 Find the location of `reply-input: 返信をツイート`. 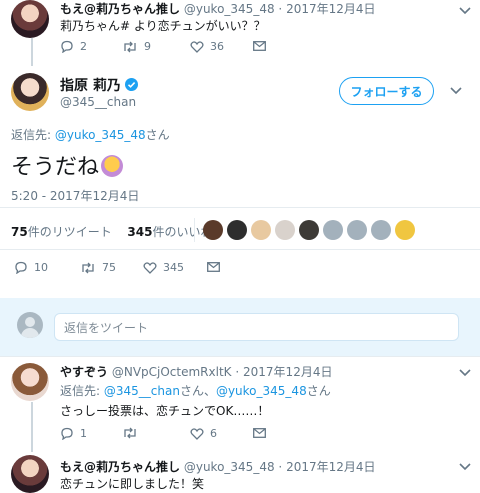

reply-input: 返信をツイート is located at coordinates (256, 327).